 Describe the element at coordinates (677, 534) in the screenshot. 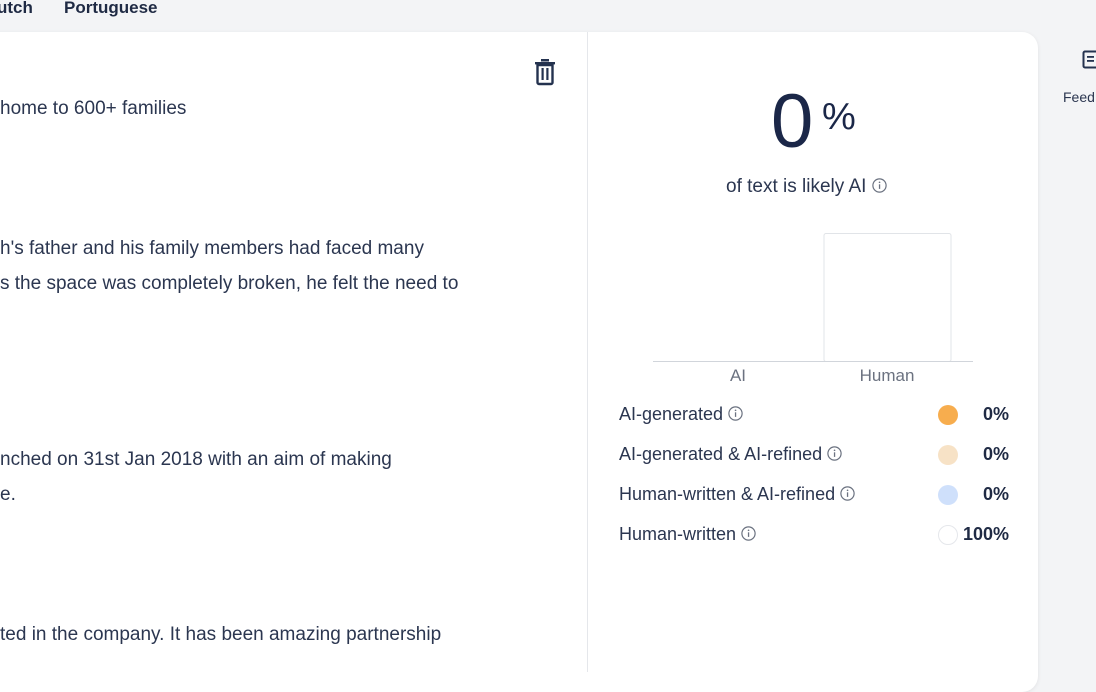

I see `legend-label: Human-written` at that location.